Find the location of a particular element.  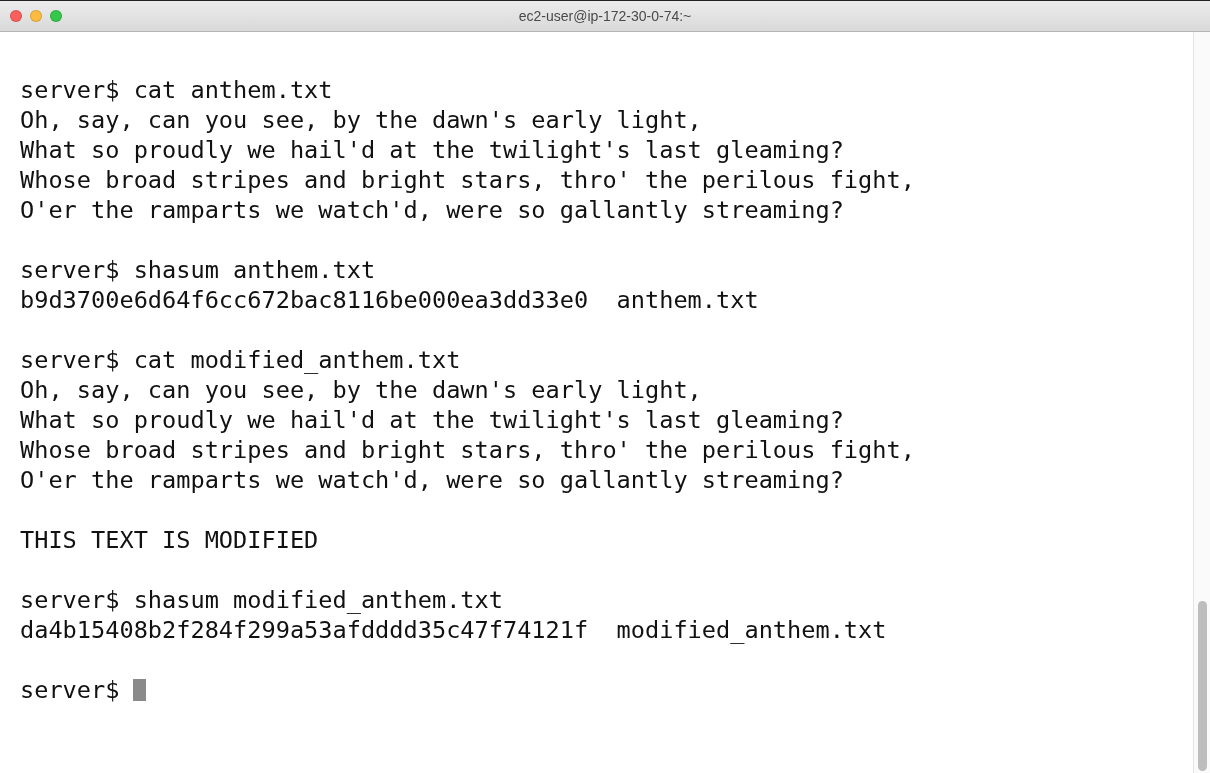

terminal-prompt: server$ is located at coordinates (70, 690).